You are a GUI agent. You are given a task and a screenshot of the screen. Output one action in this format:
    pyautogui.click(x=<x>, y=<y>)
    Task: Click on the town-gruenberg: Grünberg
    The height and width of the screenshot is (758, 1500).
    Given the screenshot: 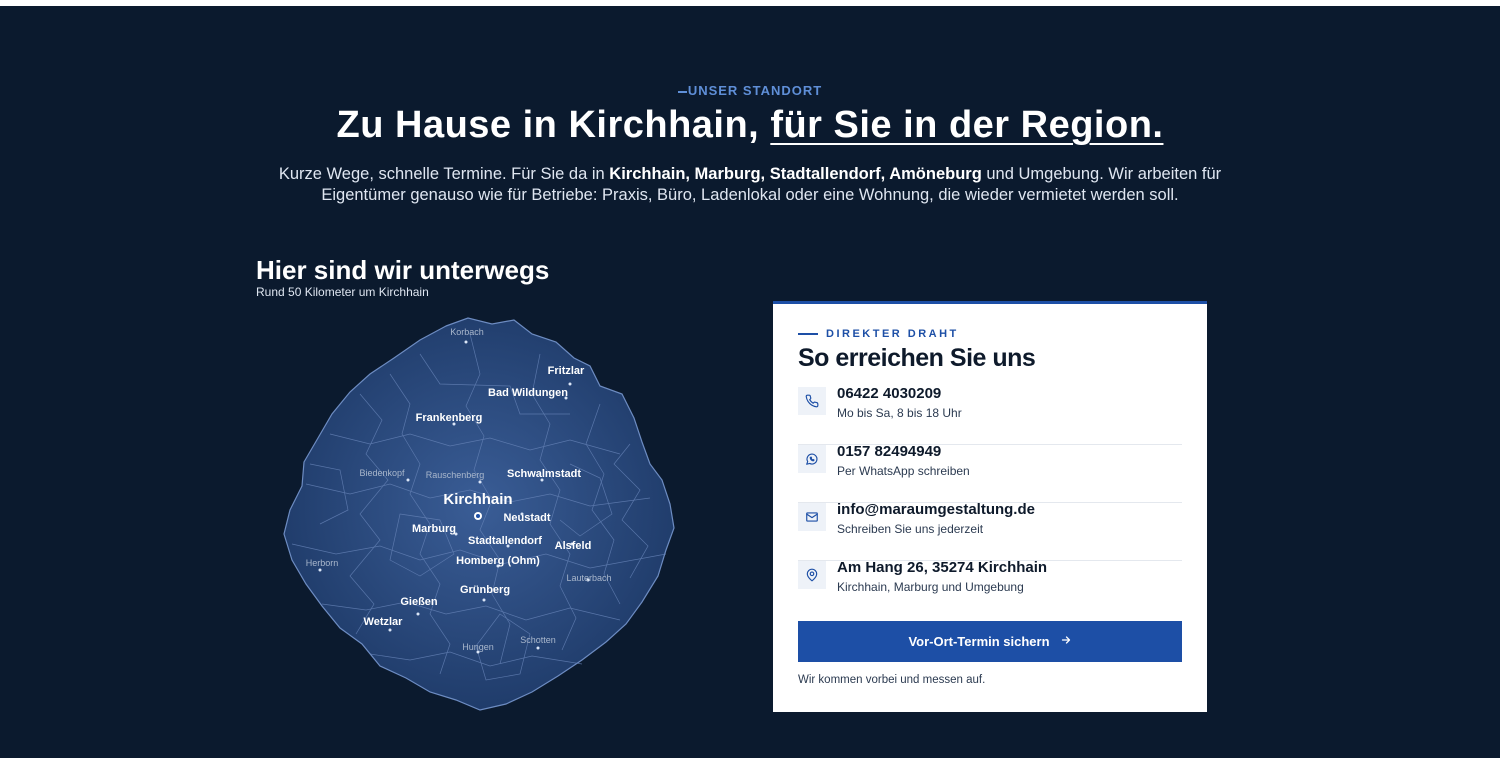 What is the action you would take?
    pyautogui.click(x=485, y=590)
    